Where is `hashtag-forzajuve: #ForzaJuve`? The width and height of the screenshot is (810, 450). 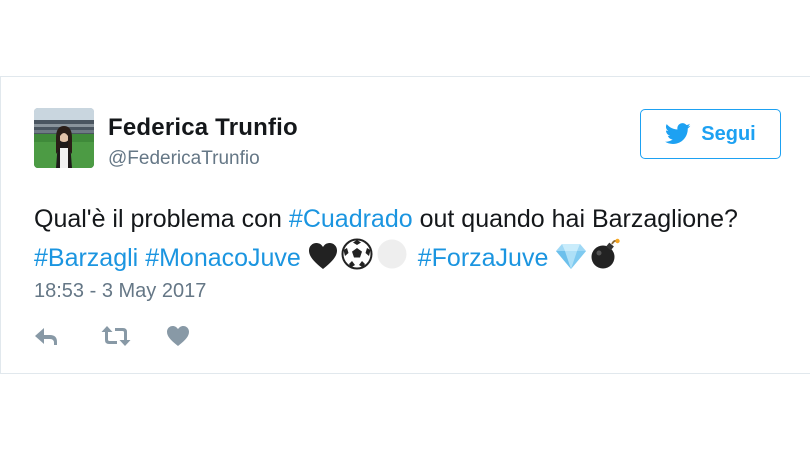
hashtag-forzajuve: #ForzaJuve is located at coordinates (483, 258).